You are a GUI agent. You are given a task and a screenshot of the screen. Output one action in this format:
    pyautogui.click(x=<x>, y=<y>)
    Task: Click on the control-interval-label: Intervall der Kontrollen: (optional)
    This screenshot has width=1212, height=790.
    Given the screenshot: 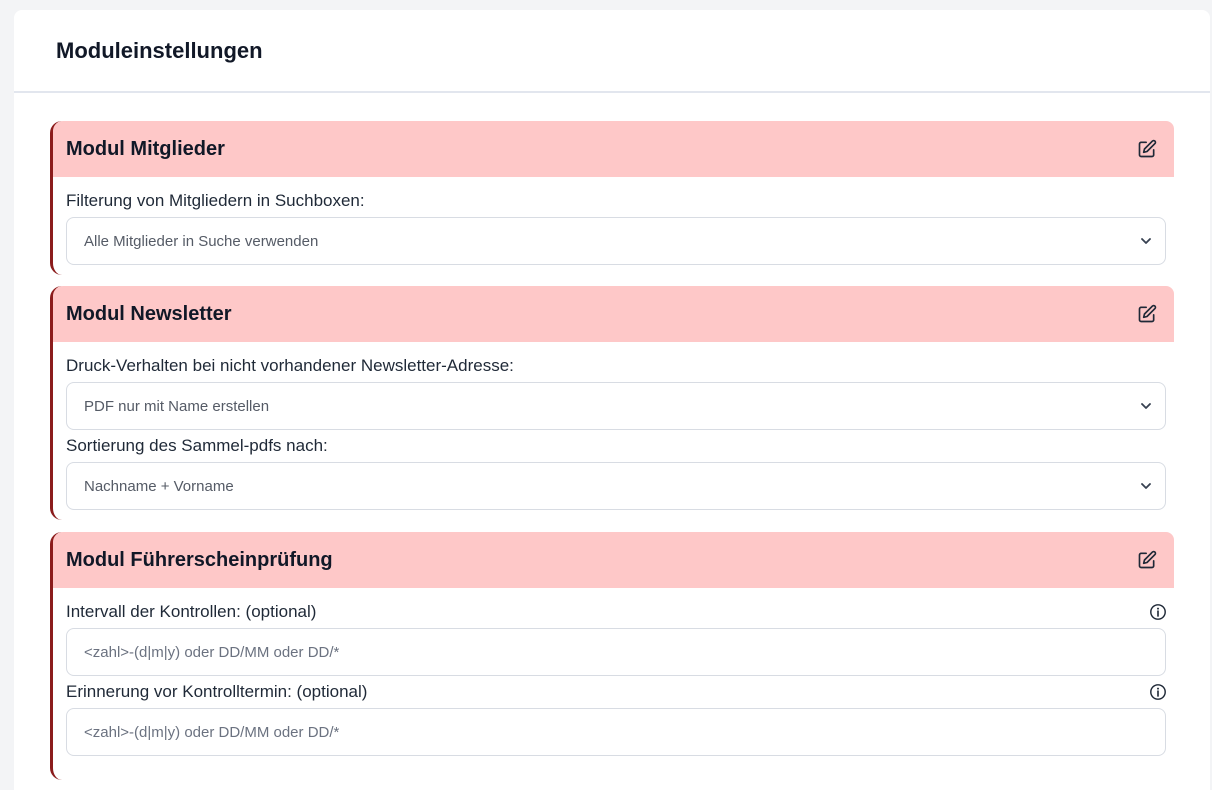 What is the action you would take?
    pyautogui.click(x=191, y=611)
    